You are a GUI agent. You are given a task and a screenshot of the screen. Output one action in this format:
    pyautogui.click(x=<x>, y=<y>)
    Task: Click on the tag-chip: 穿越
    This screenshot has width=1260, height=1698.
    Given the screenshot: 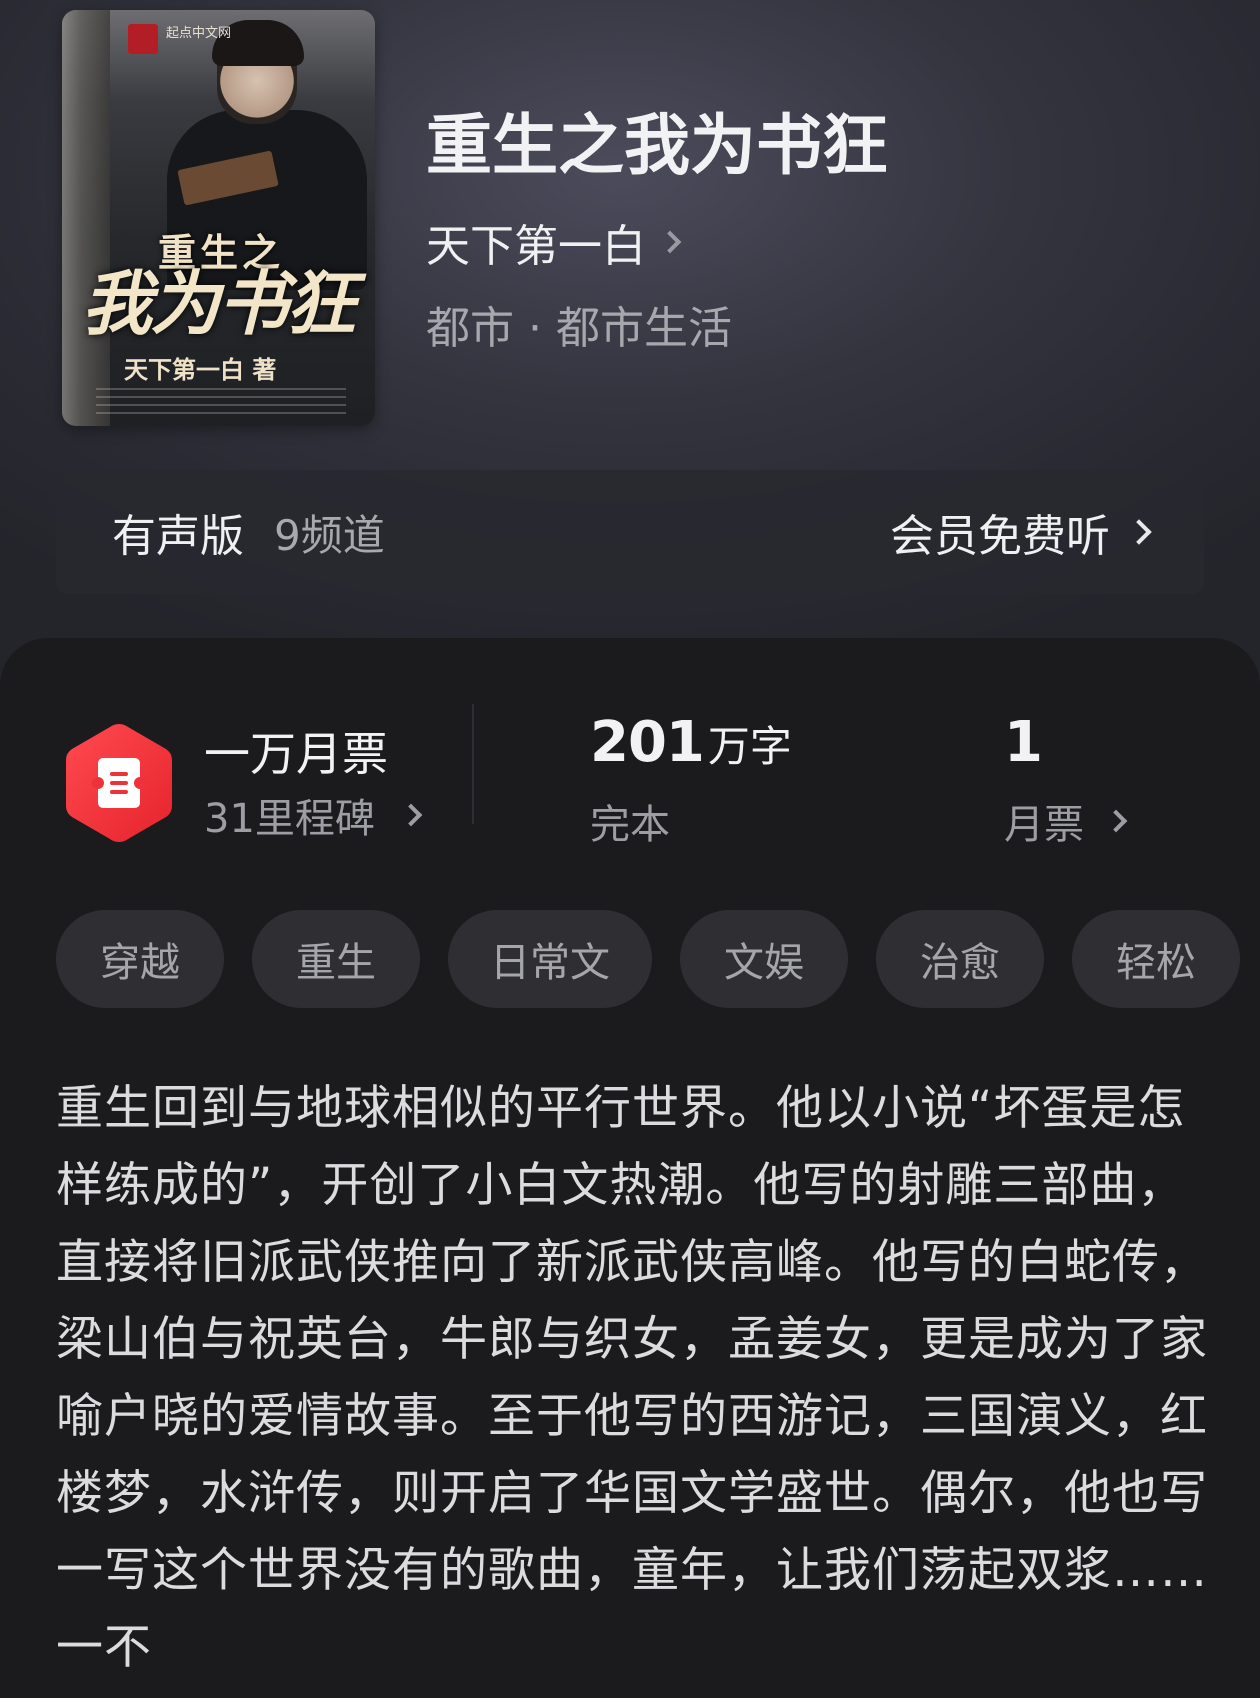 What is the action you would take?
    pyautogui.click(x=140, y=959)
    